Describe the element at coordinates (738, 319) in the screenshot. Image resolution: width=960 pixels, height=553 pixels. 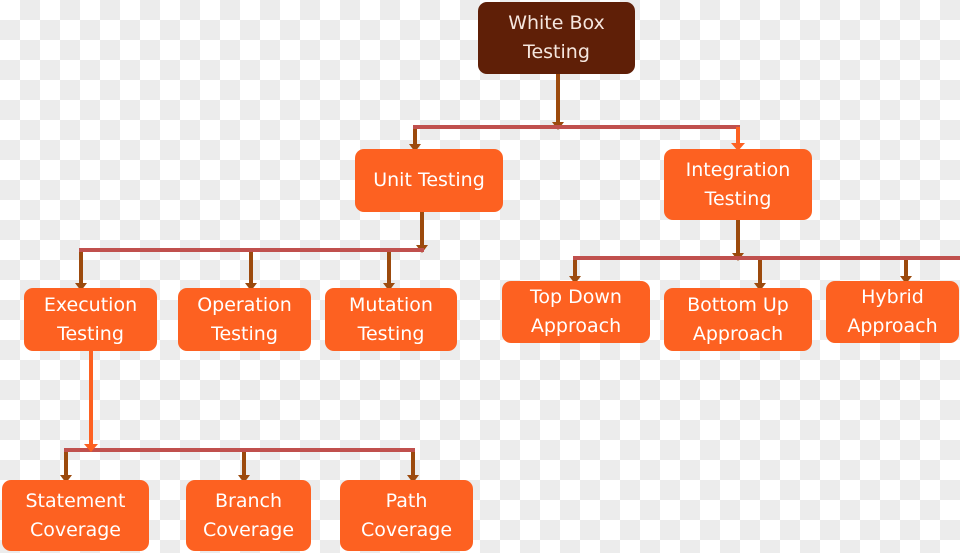
I see `node-bottom-up-approach: Bottom Up Approach` at that location.